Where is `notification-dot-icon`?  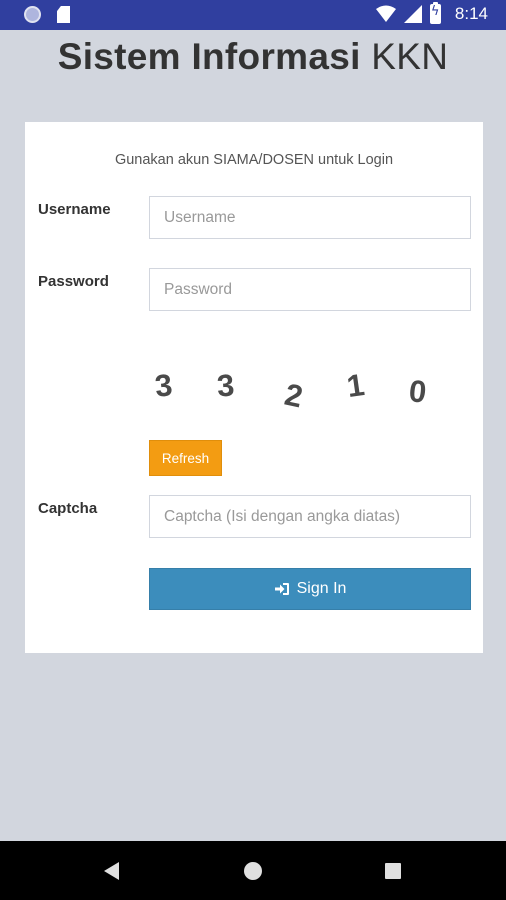 notification-dot-icon is located at coordinates (32, 14).